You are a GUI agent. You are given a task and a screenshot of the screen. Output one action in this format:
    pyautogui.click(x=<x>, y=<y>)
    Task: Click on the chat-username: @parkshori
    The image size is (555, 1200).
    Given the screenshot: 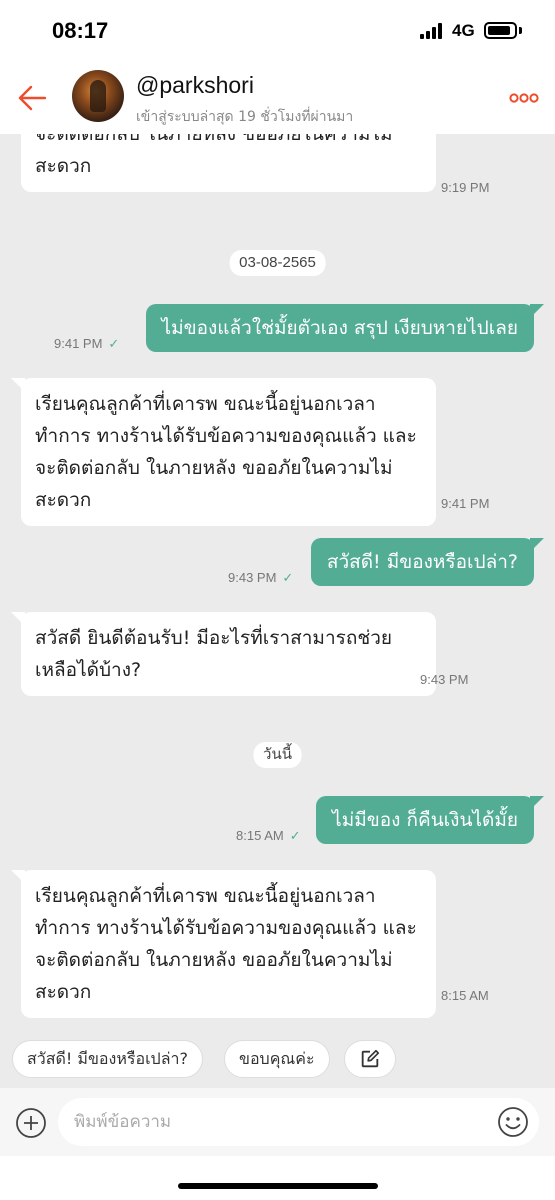 What is the action you would take?
    pyautogui.click(x=195, y=85)
    